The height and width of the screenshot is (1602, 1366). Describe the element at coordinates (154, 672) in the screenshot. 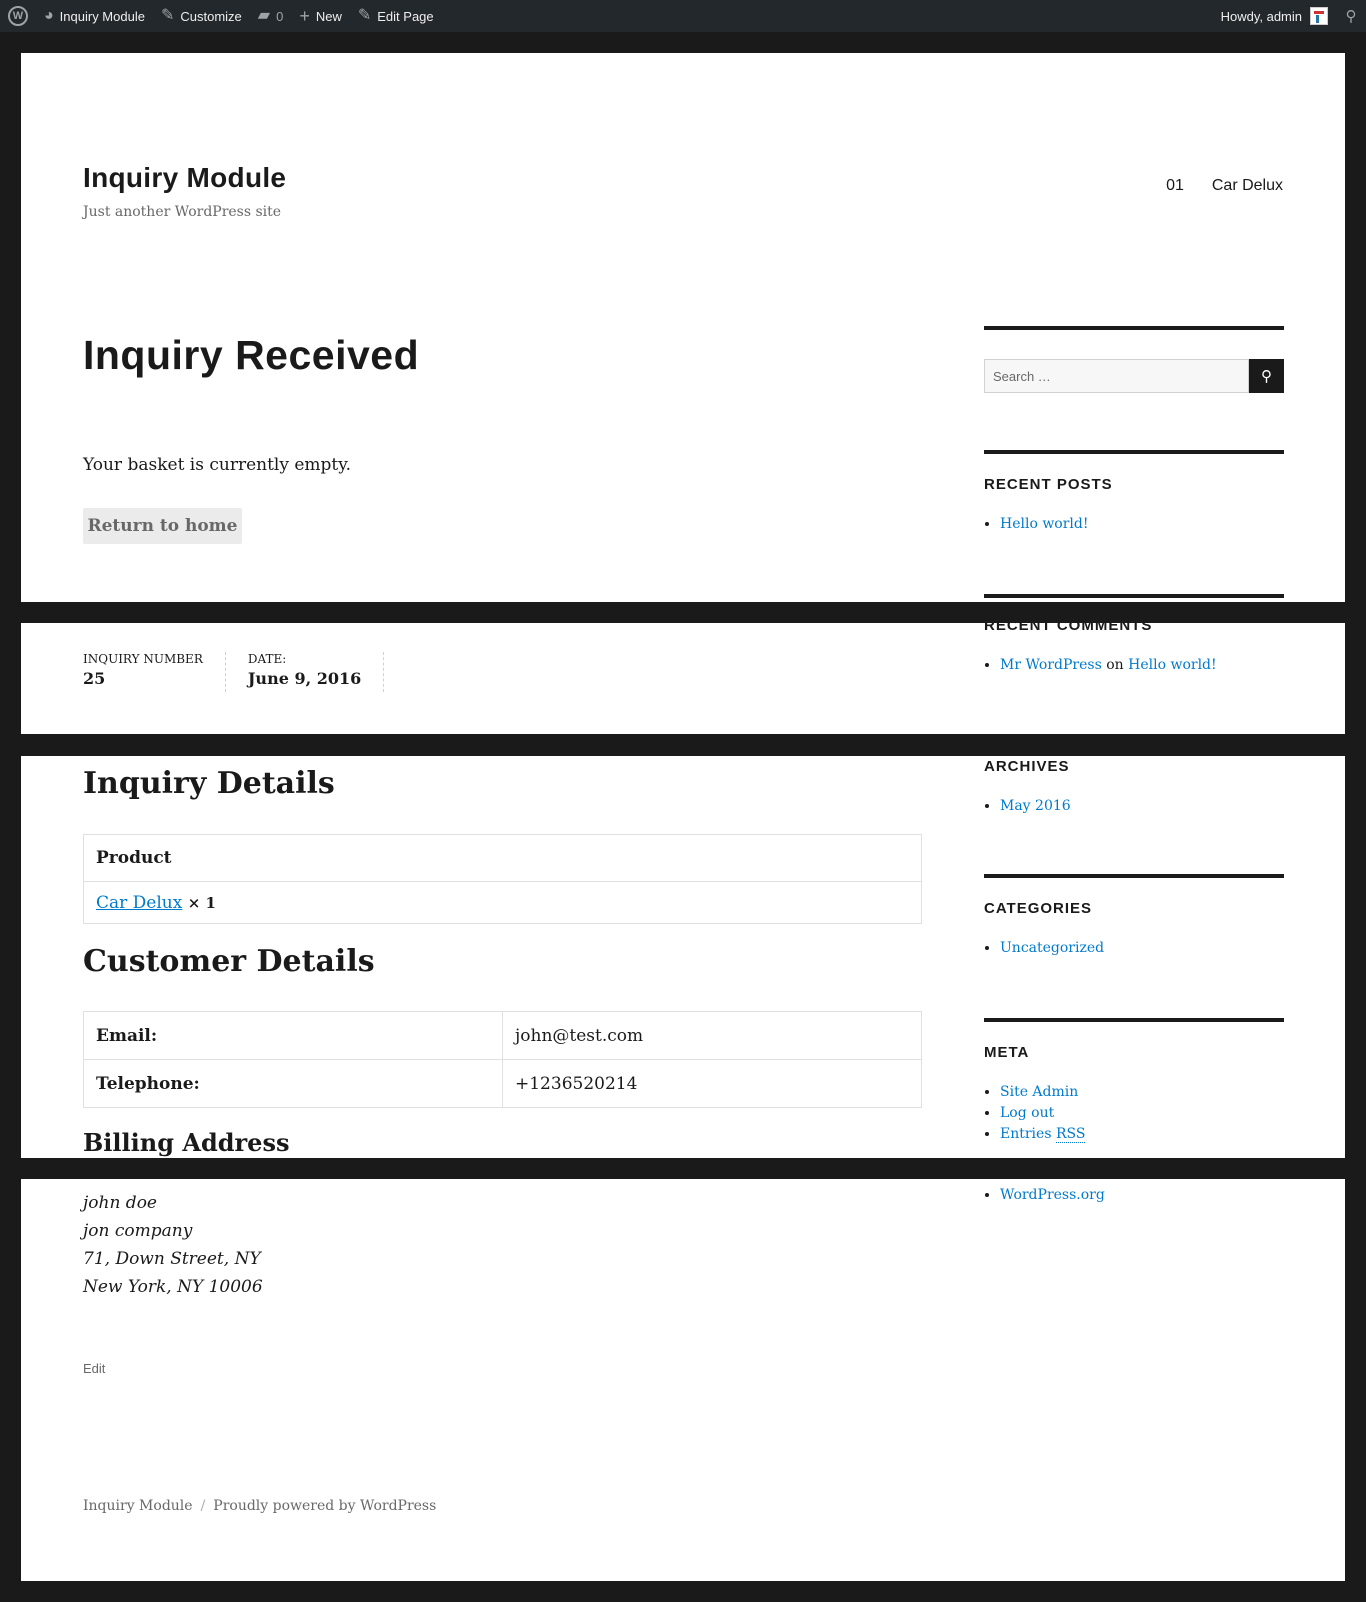

I see `inquiry-number: INQUIRY NUMBER 25` at that location.